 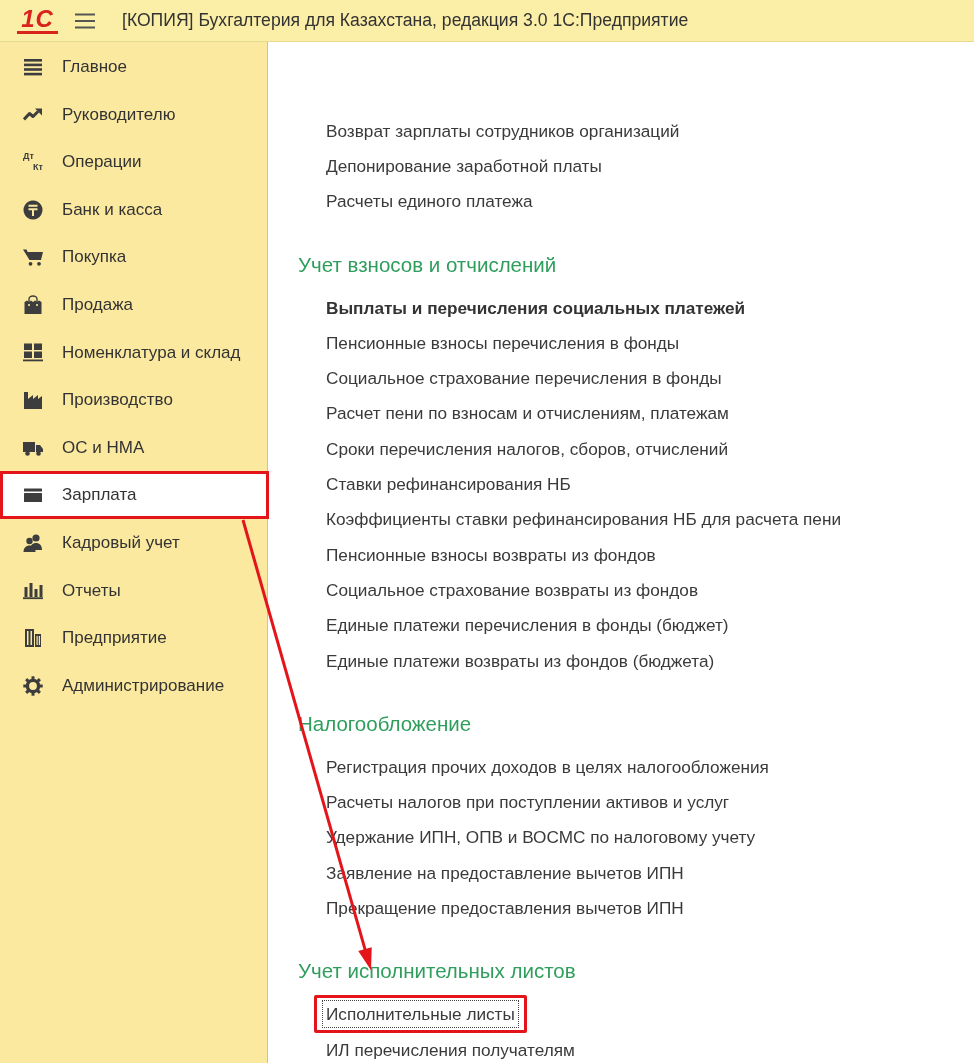 I want to click on factory-icon, so click(x=33, y=399).